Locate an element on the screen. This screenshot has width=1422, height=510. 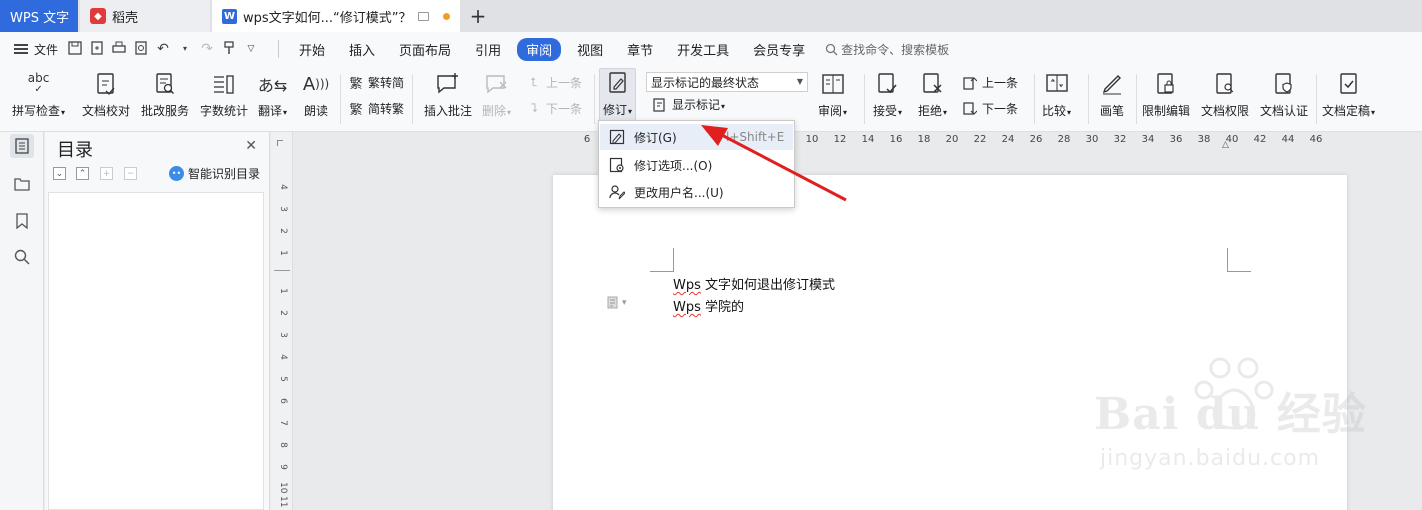
markup-state-select: 显示标记的最终状态 ▼ is located at coordinates (727, 82).